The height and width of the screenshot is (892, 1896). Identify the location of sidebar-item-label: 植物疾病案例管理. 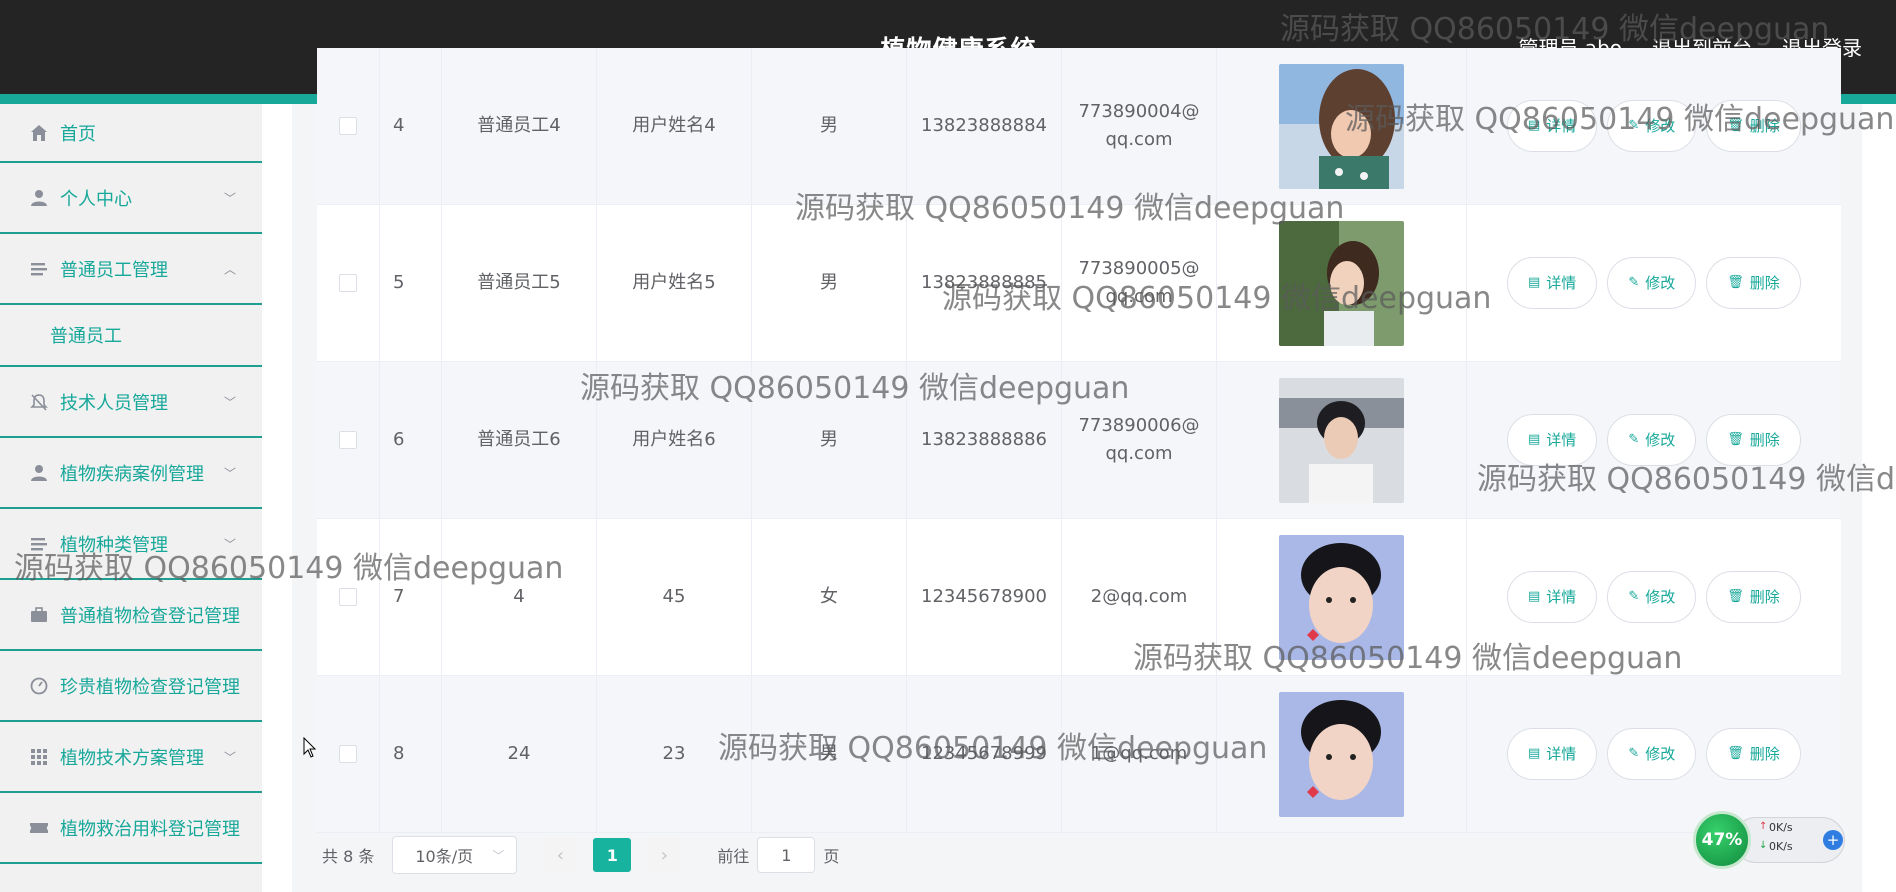
(132, 474).